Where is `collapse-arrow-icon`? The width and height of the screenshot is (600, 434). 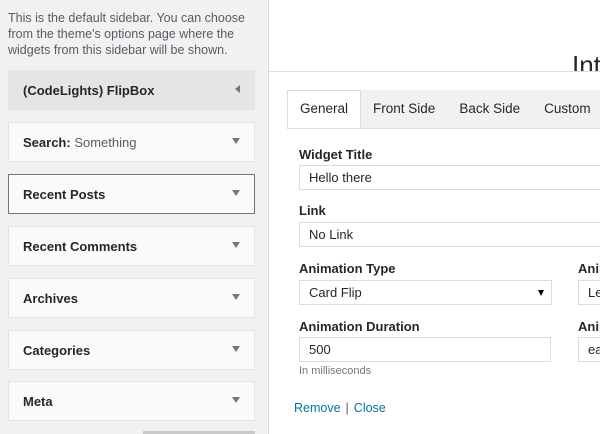 collapse-arrow-icon is located at coordinates (237, 89).